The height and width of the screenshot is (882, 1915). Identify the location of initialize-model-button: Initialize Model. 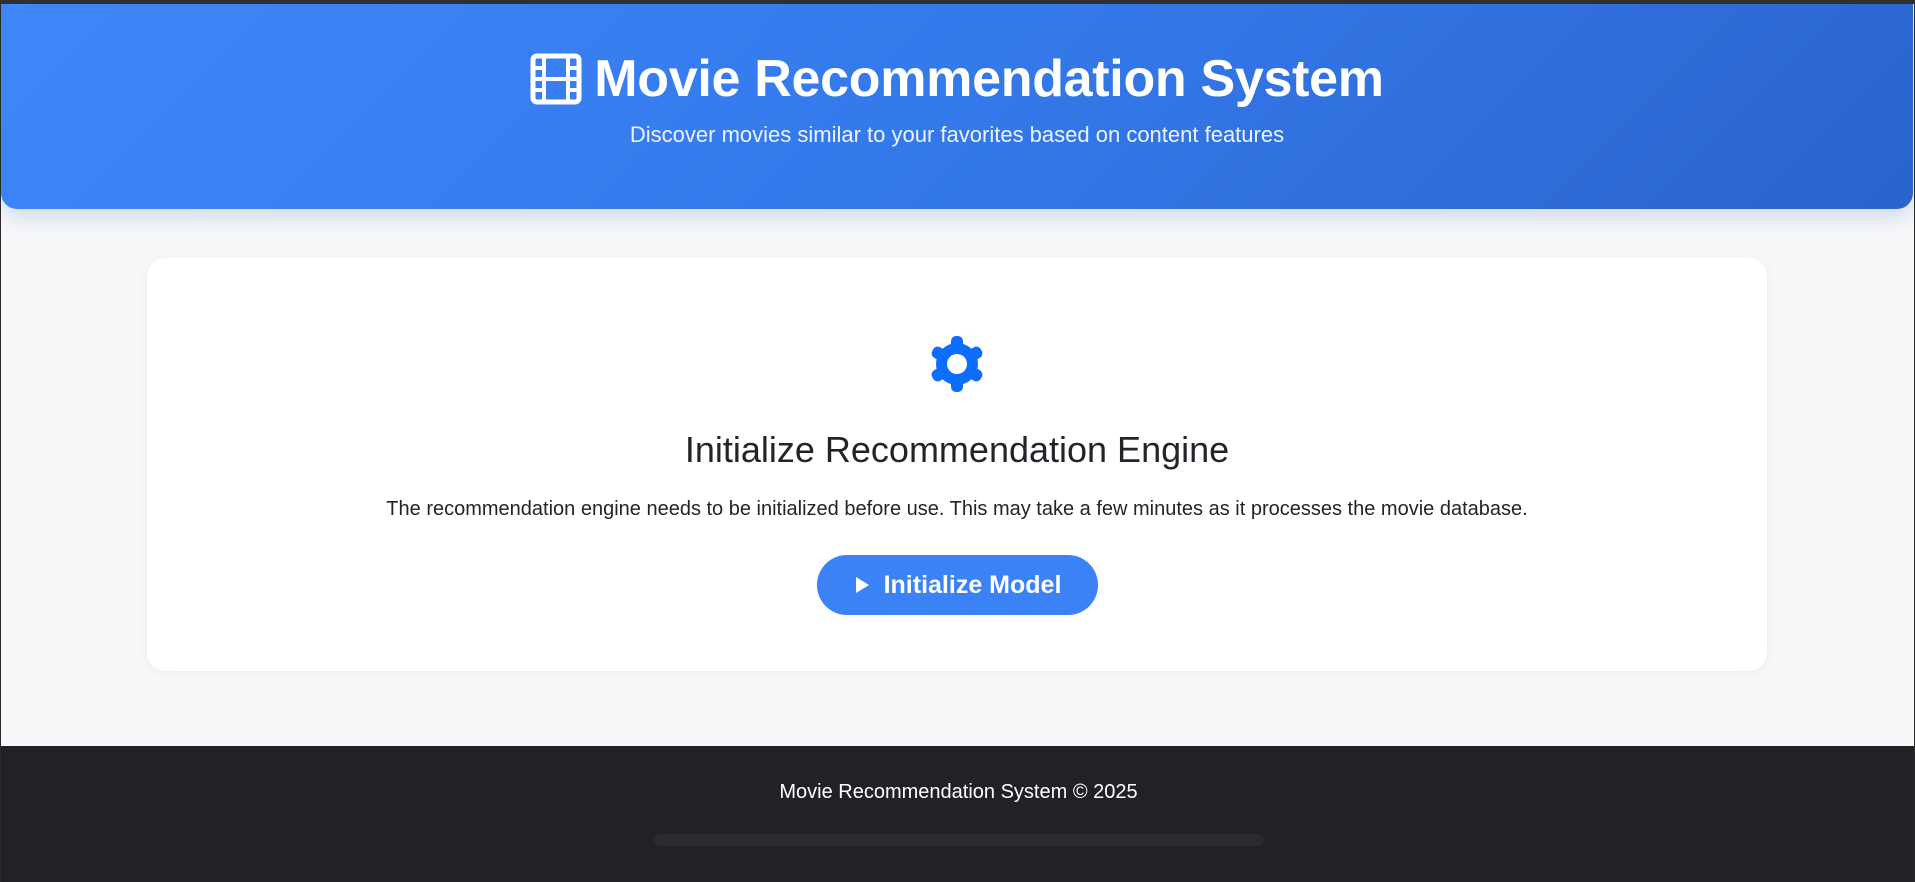
(957, 585).